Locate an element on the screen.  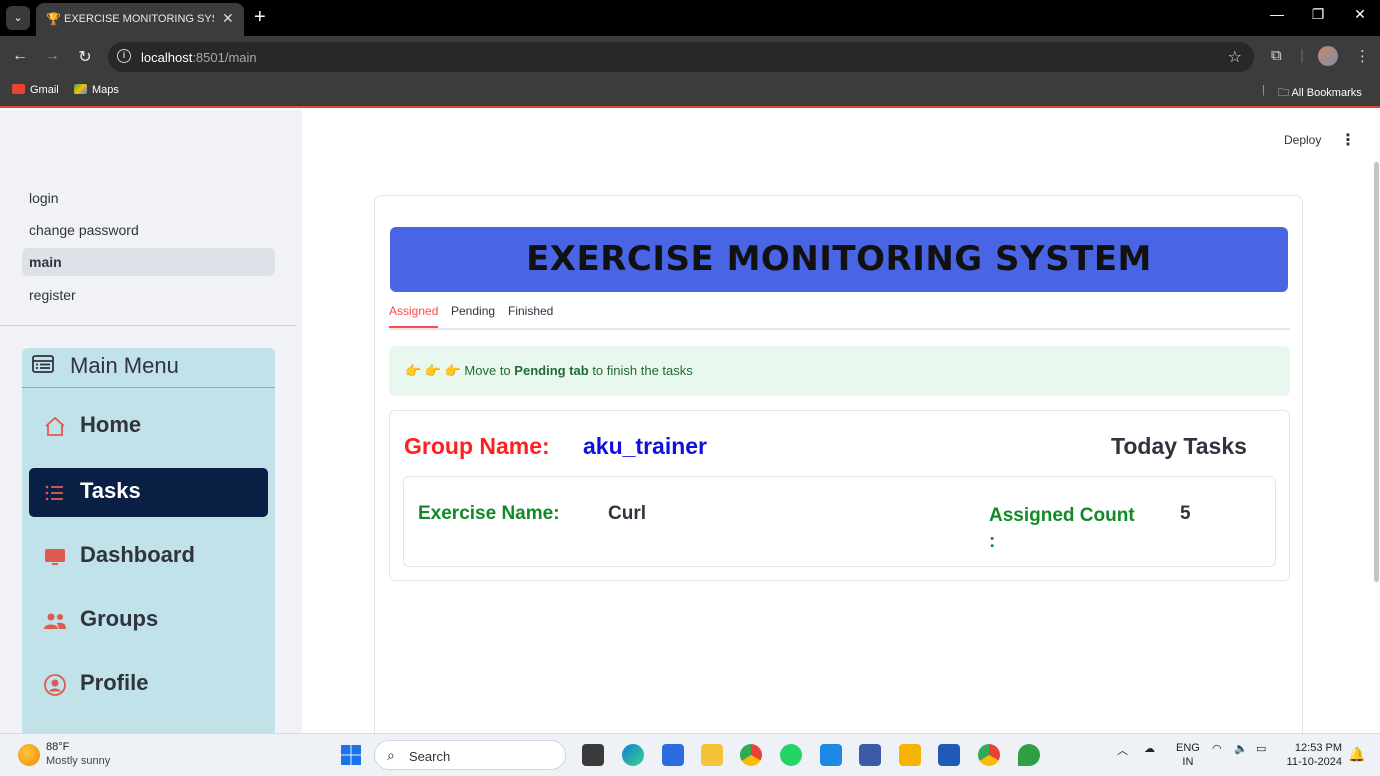
mysql-icon is located at coordinates (870, 755).